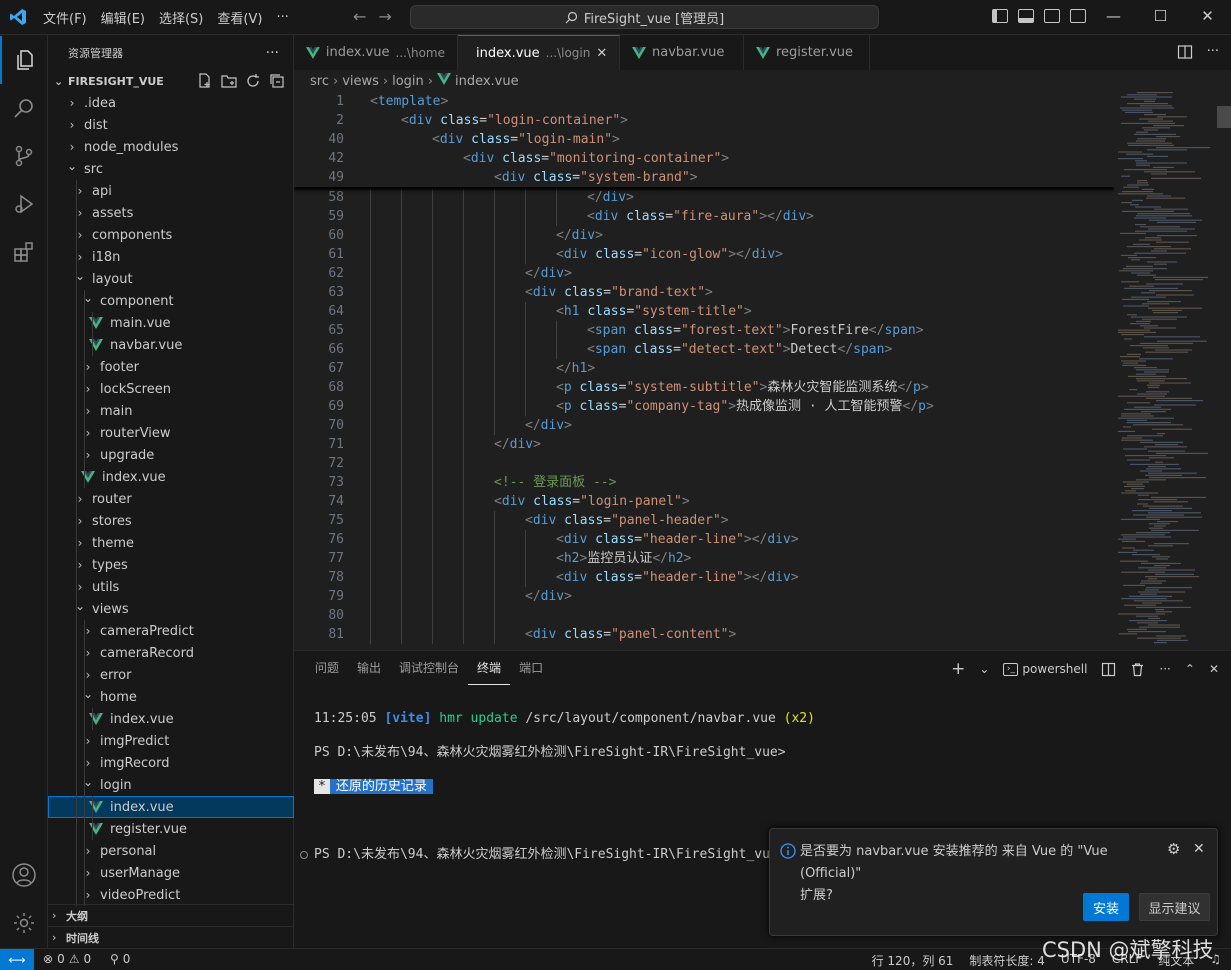  Describe the element at coordinates (171, 213) in the screenshot. I see `tree-folder: › assets` at that location.